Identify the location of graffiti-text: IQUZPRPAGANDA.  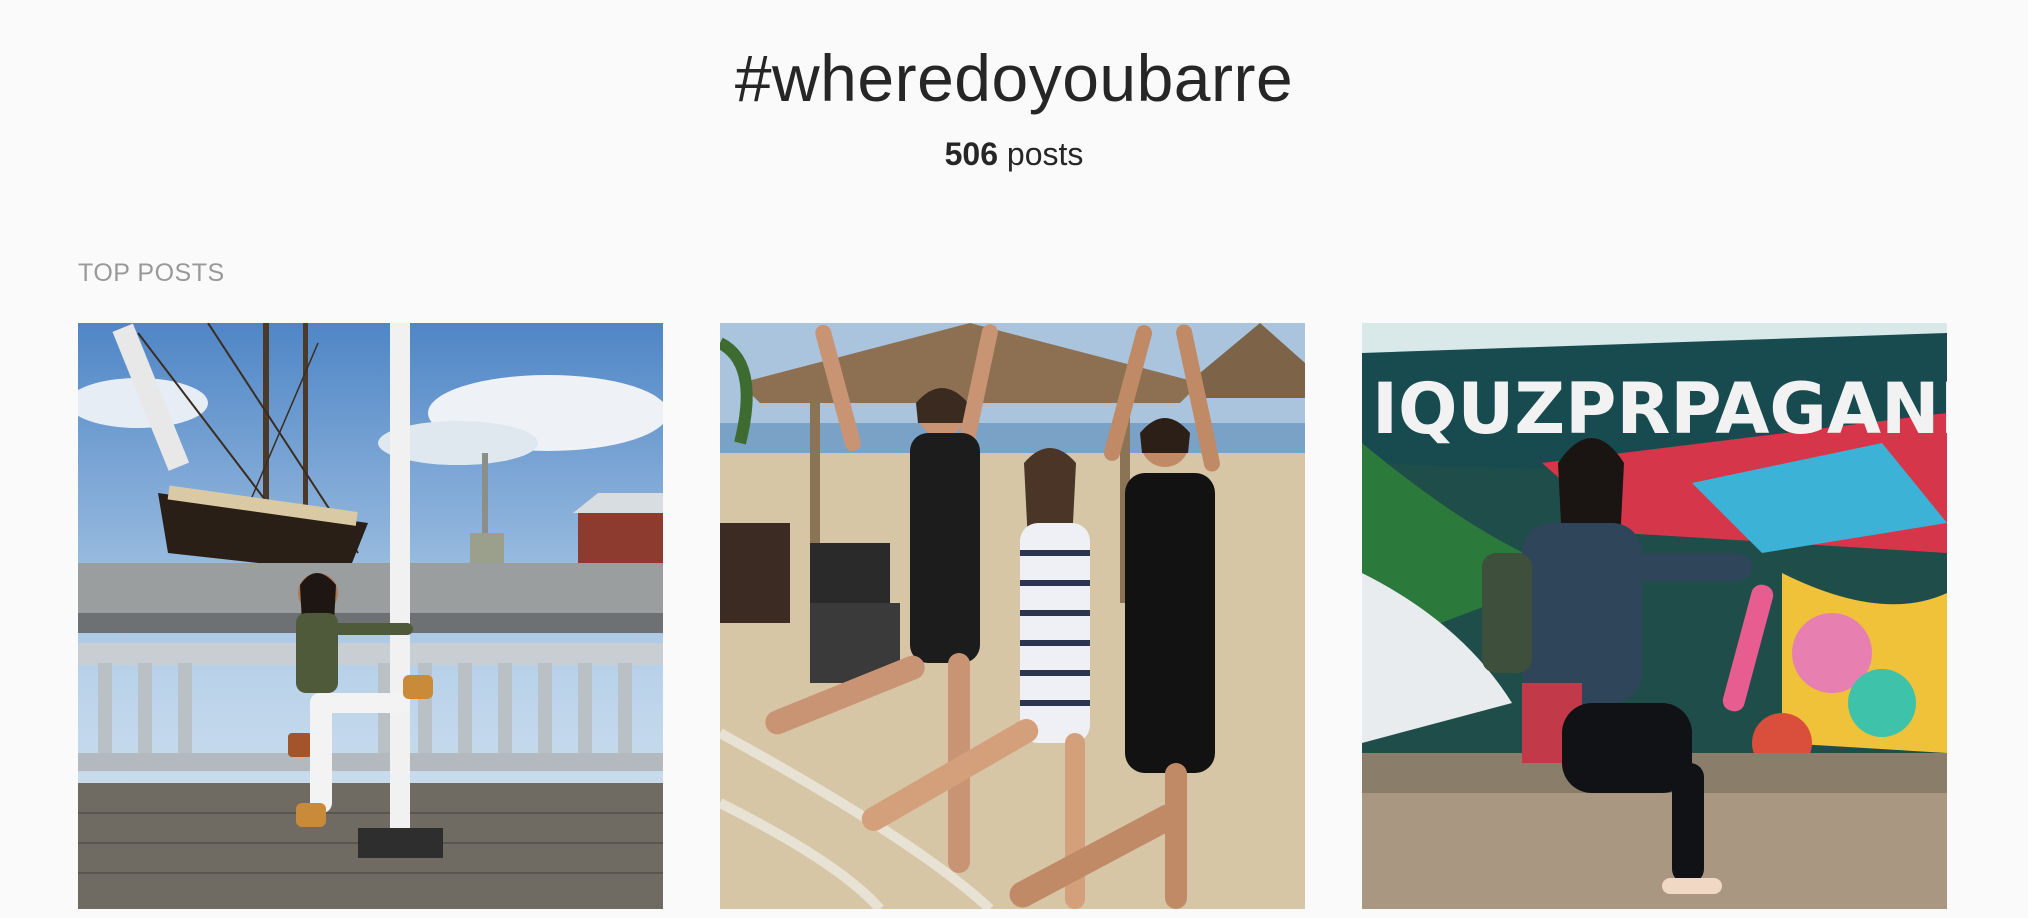
(1659, 409).